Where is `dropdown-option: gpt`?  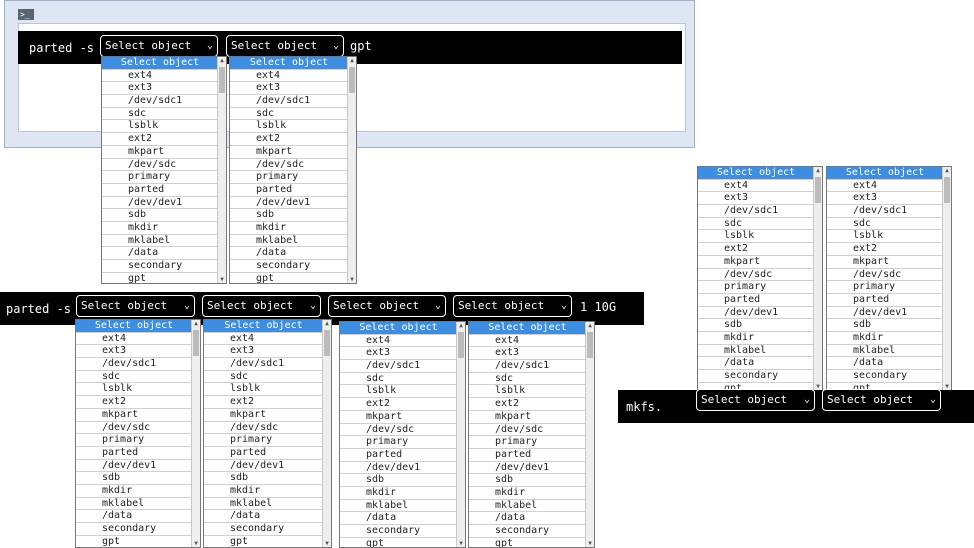 dropdown-option: gpt is located at coordinates (289, 278).